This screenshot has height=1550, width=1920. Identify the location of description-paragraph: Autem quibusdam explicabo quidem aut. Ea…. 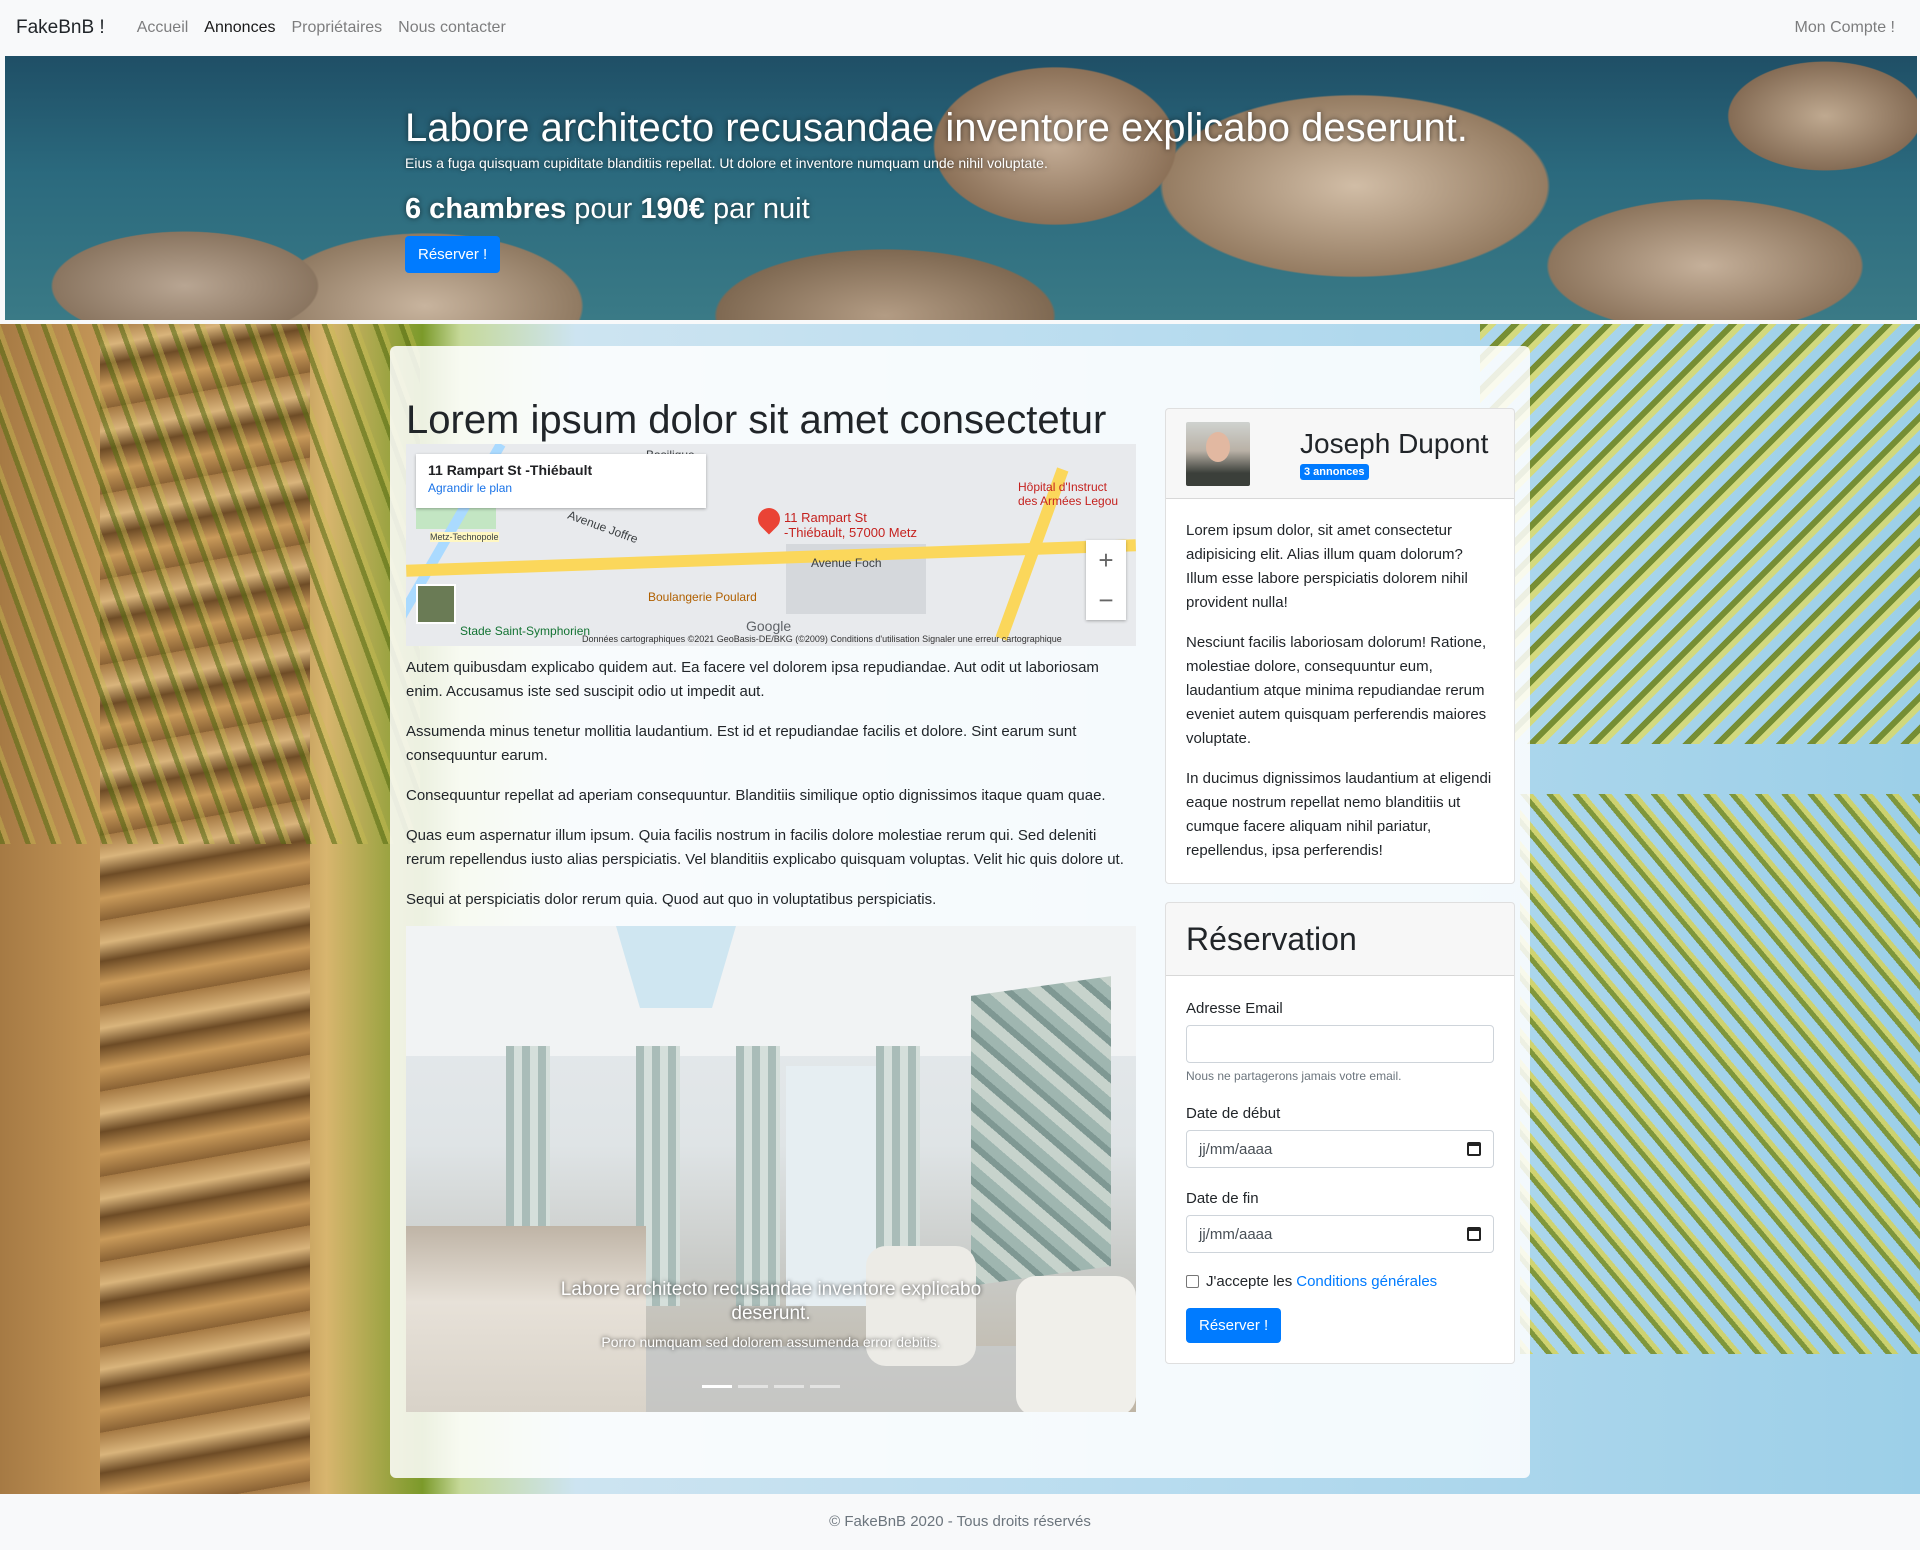
(752, 679).